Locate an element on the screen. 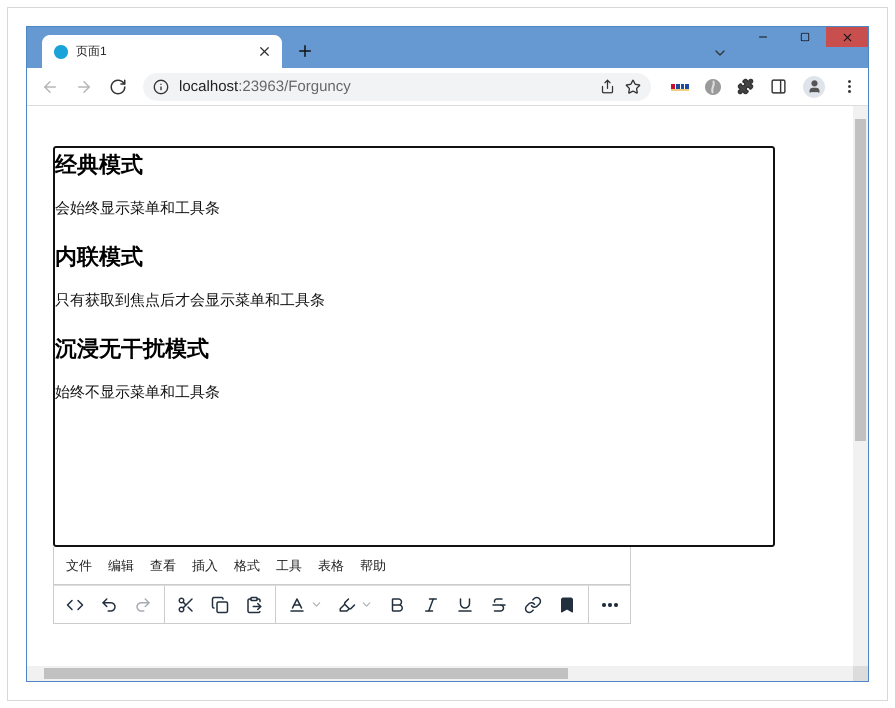  menu-item: 工具 is located at coordinates (289, 565).